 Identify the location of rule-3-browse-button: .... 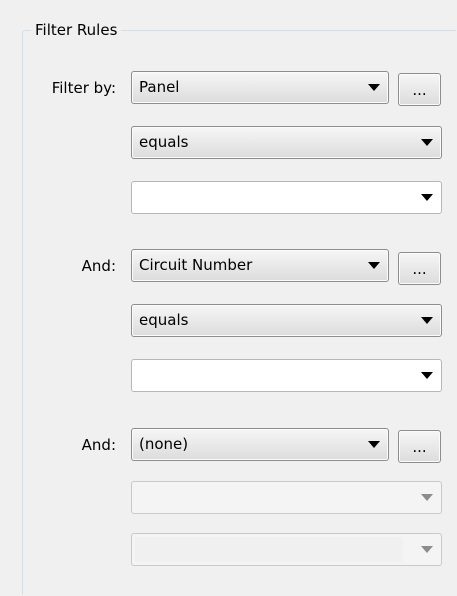
(419, 446).